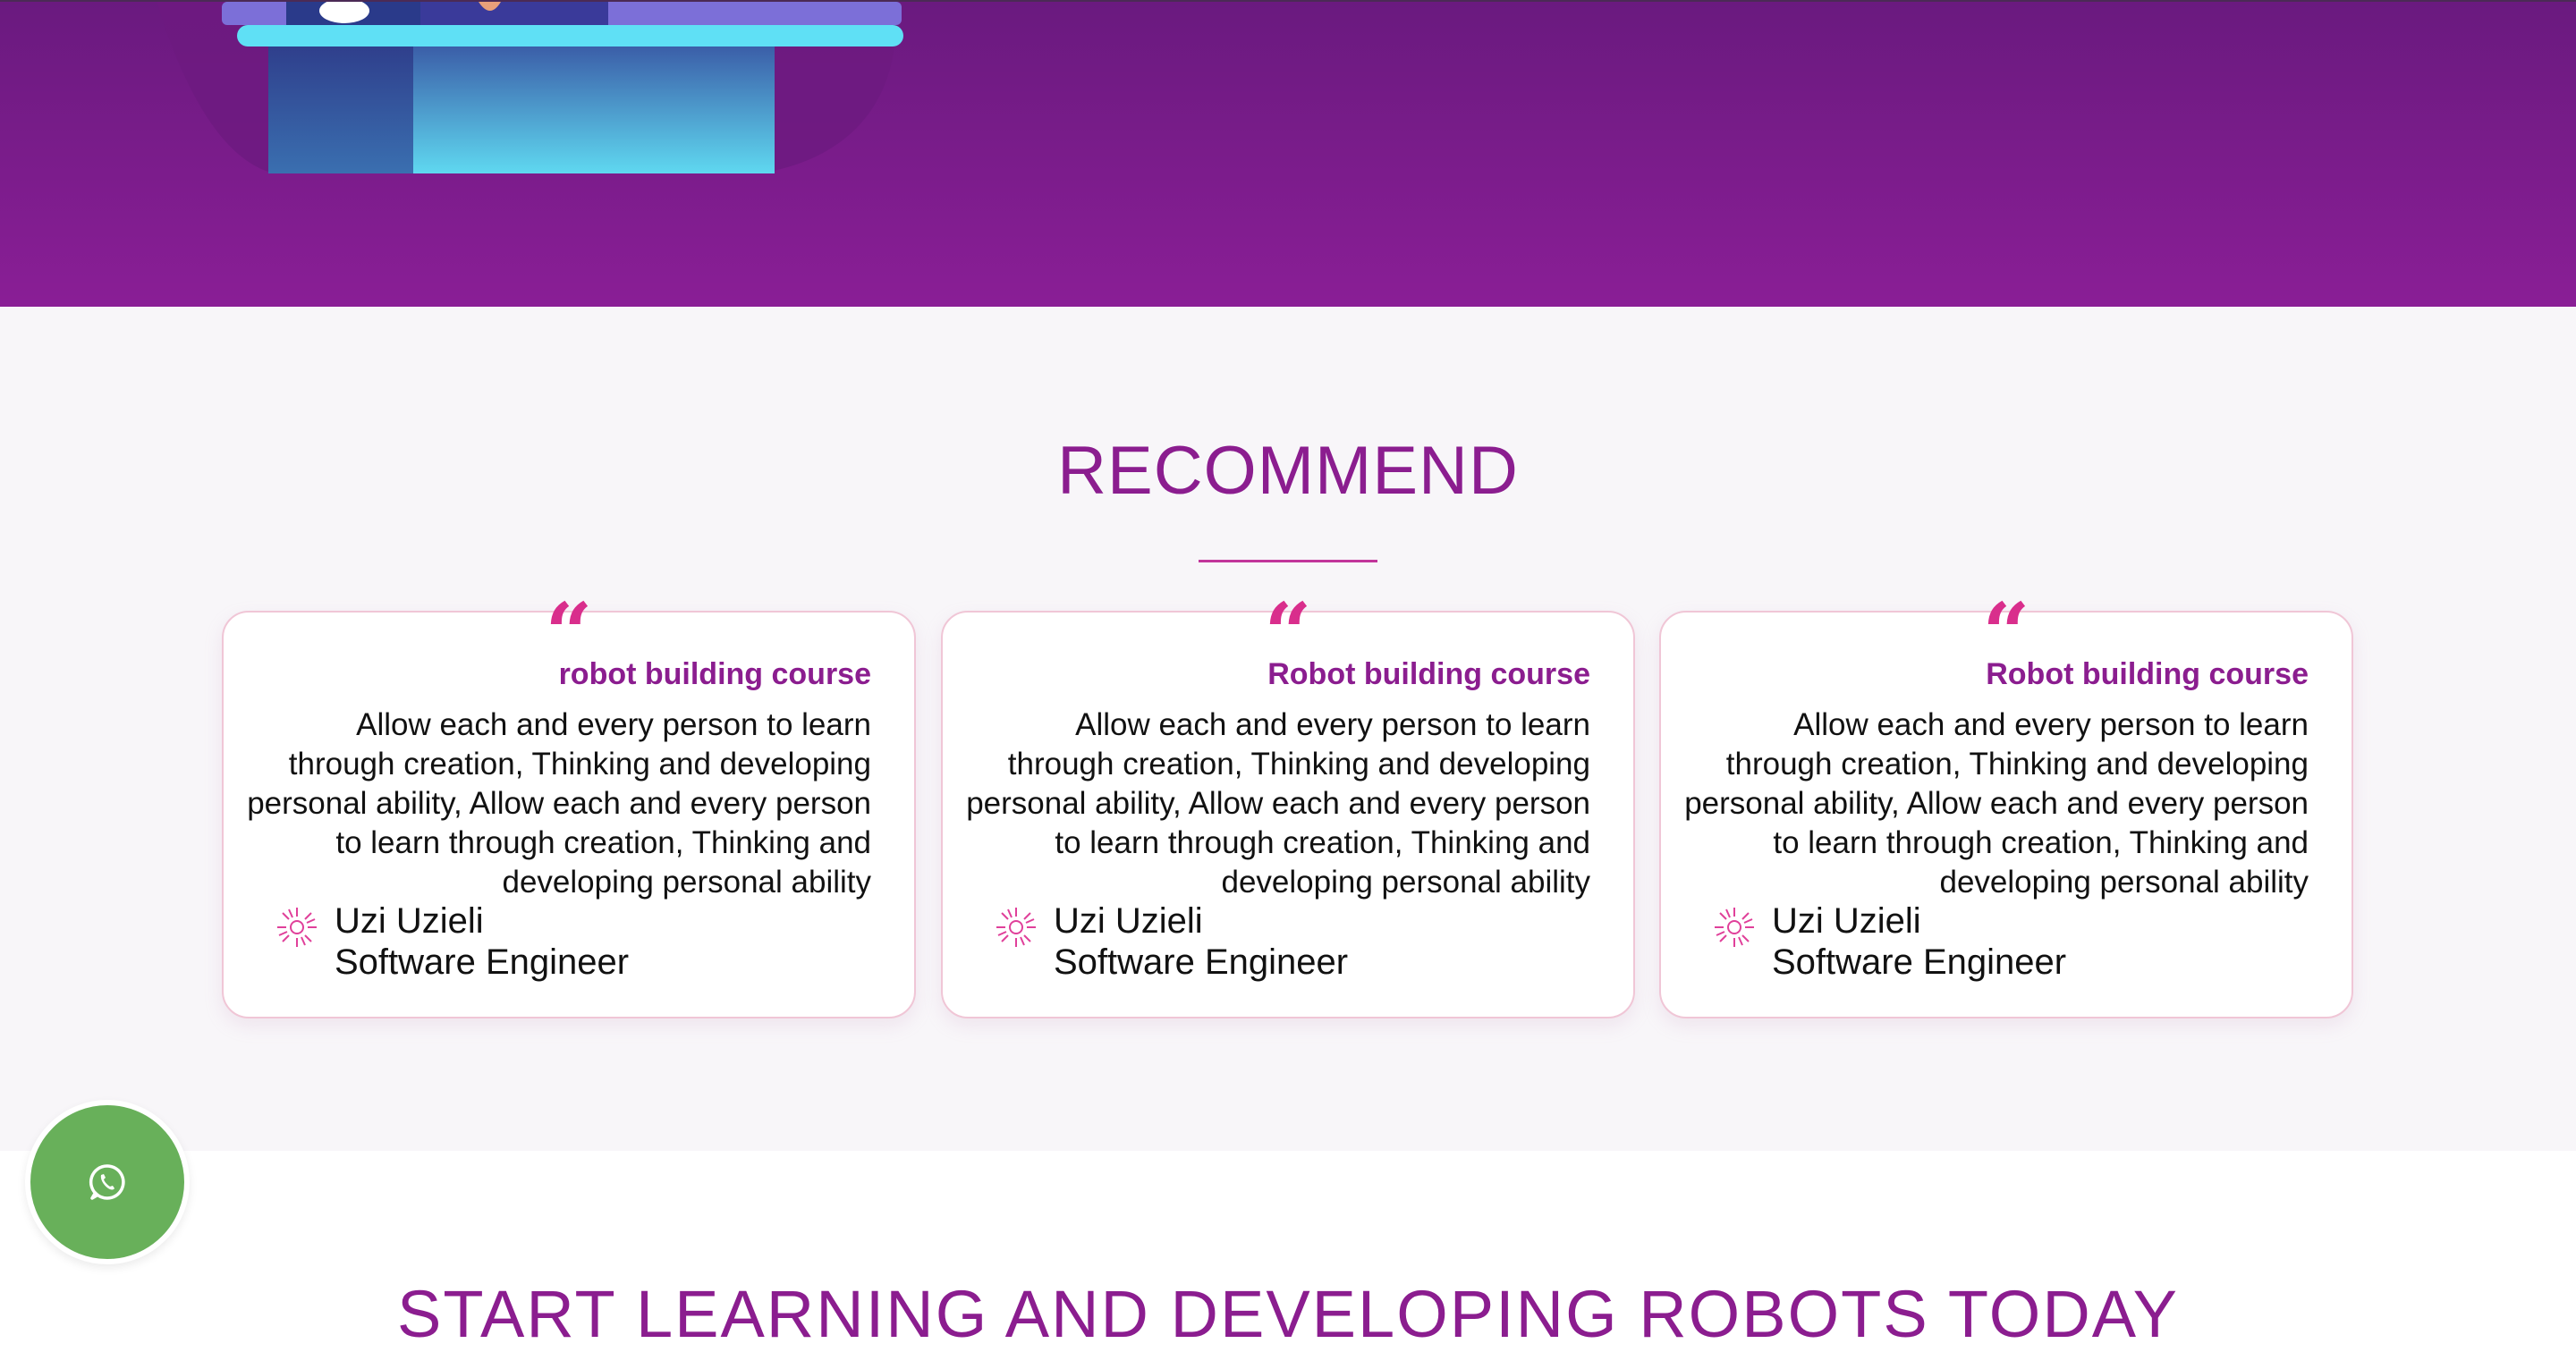 This screenshot has height=1352, width=2576. I want to click on title-divider, so click(1288, 561).